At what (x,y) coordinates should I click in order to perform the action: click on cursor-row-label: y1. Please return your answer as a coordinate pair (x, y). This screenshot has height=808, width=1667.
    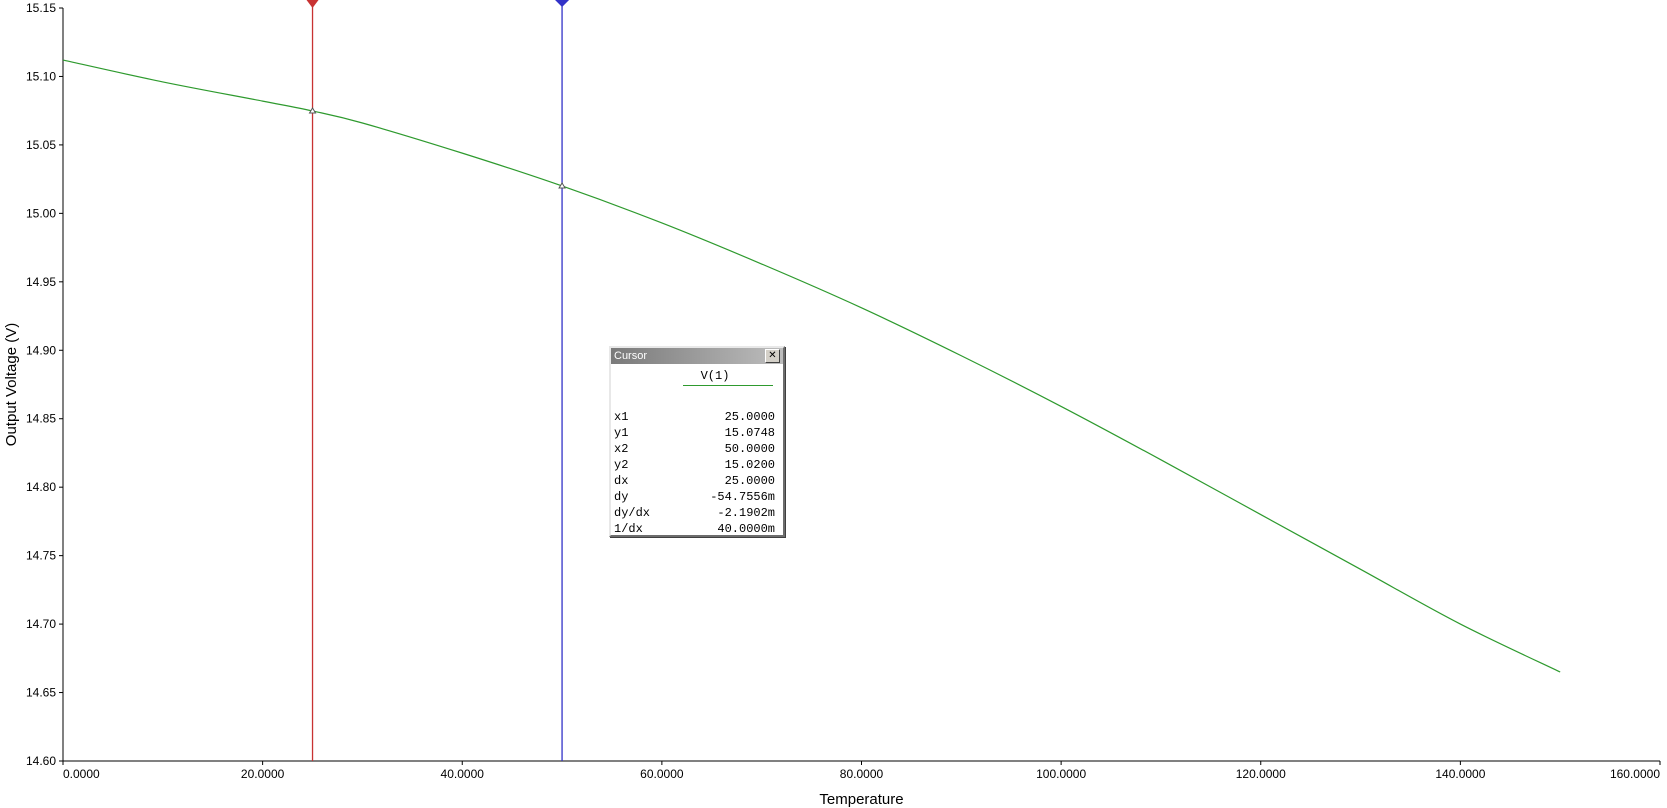
    Looking at the image, I should click on (621, 433).